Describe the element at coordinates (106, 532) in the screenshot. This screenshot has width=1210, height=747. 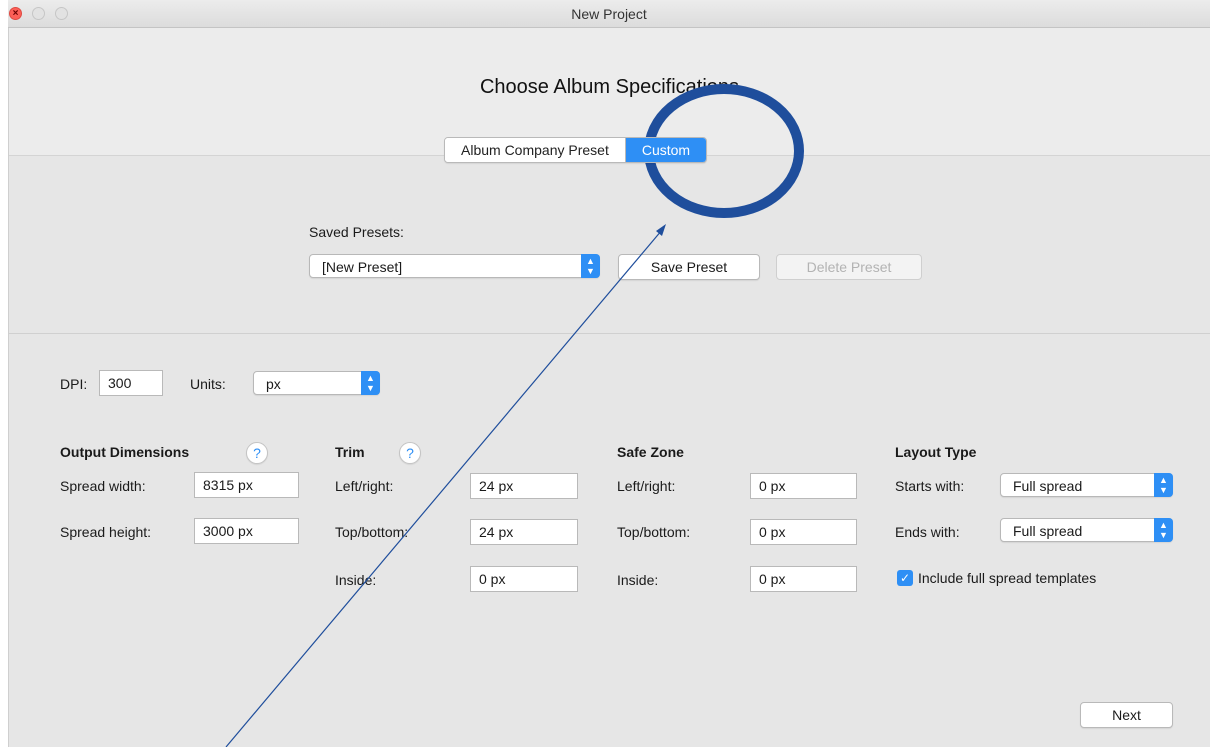
I see `spread-height-label: Spread height:` at that location.